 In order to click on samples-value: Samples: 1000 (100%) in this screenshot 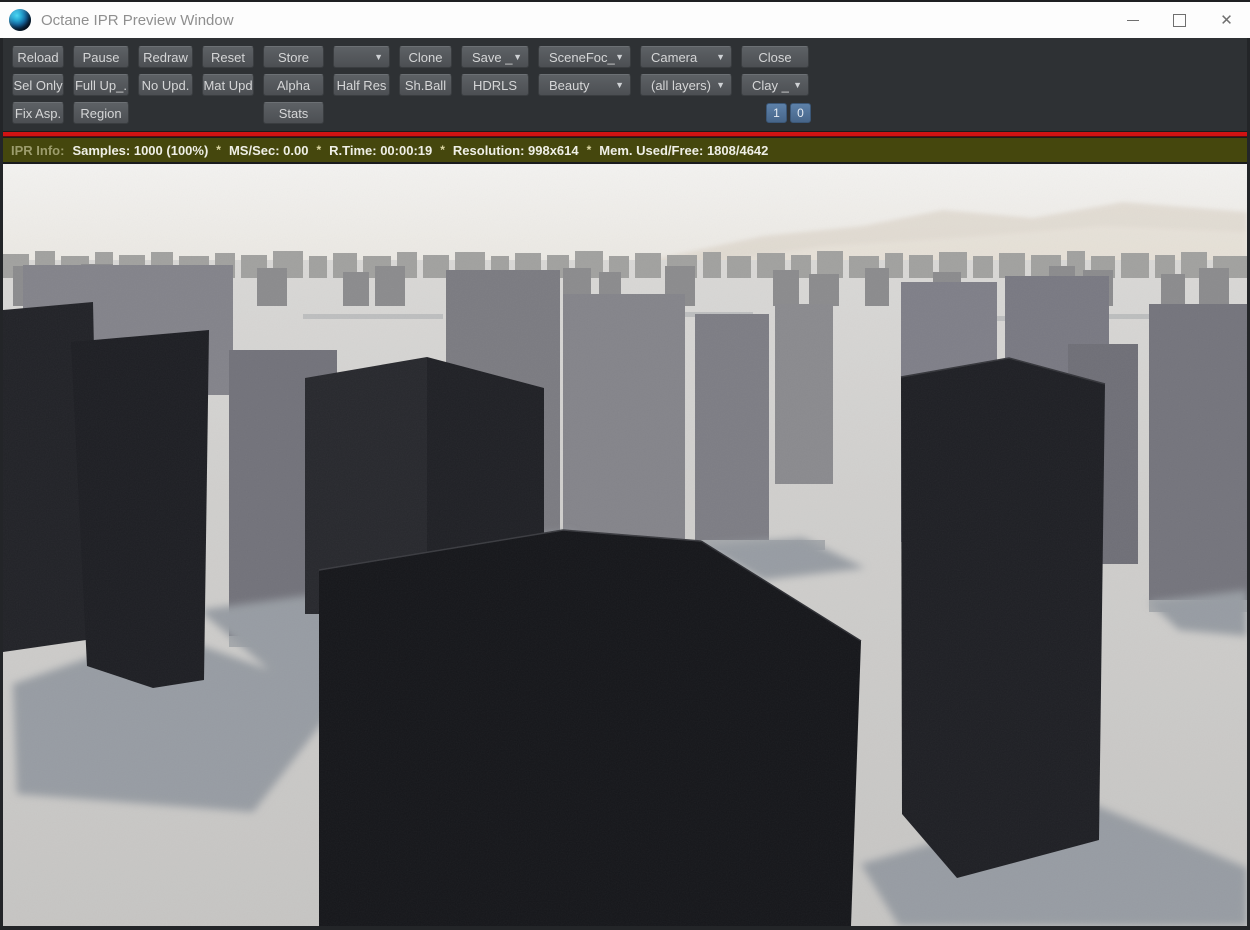, I will do `click(140, 150)`.